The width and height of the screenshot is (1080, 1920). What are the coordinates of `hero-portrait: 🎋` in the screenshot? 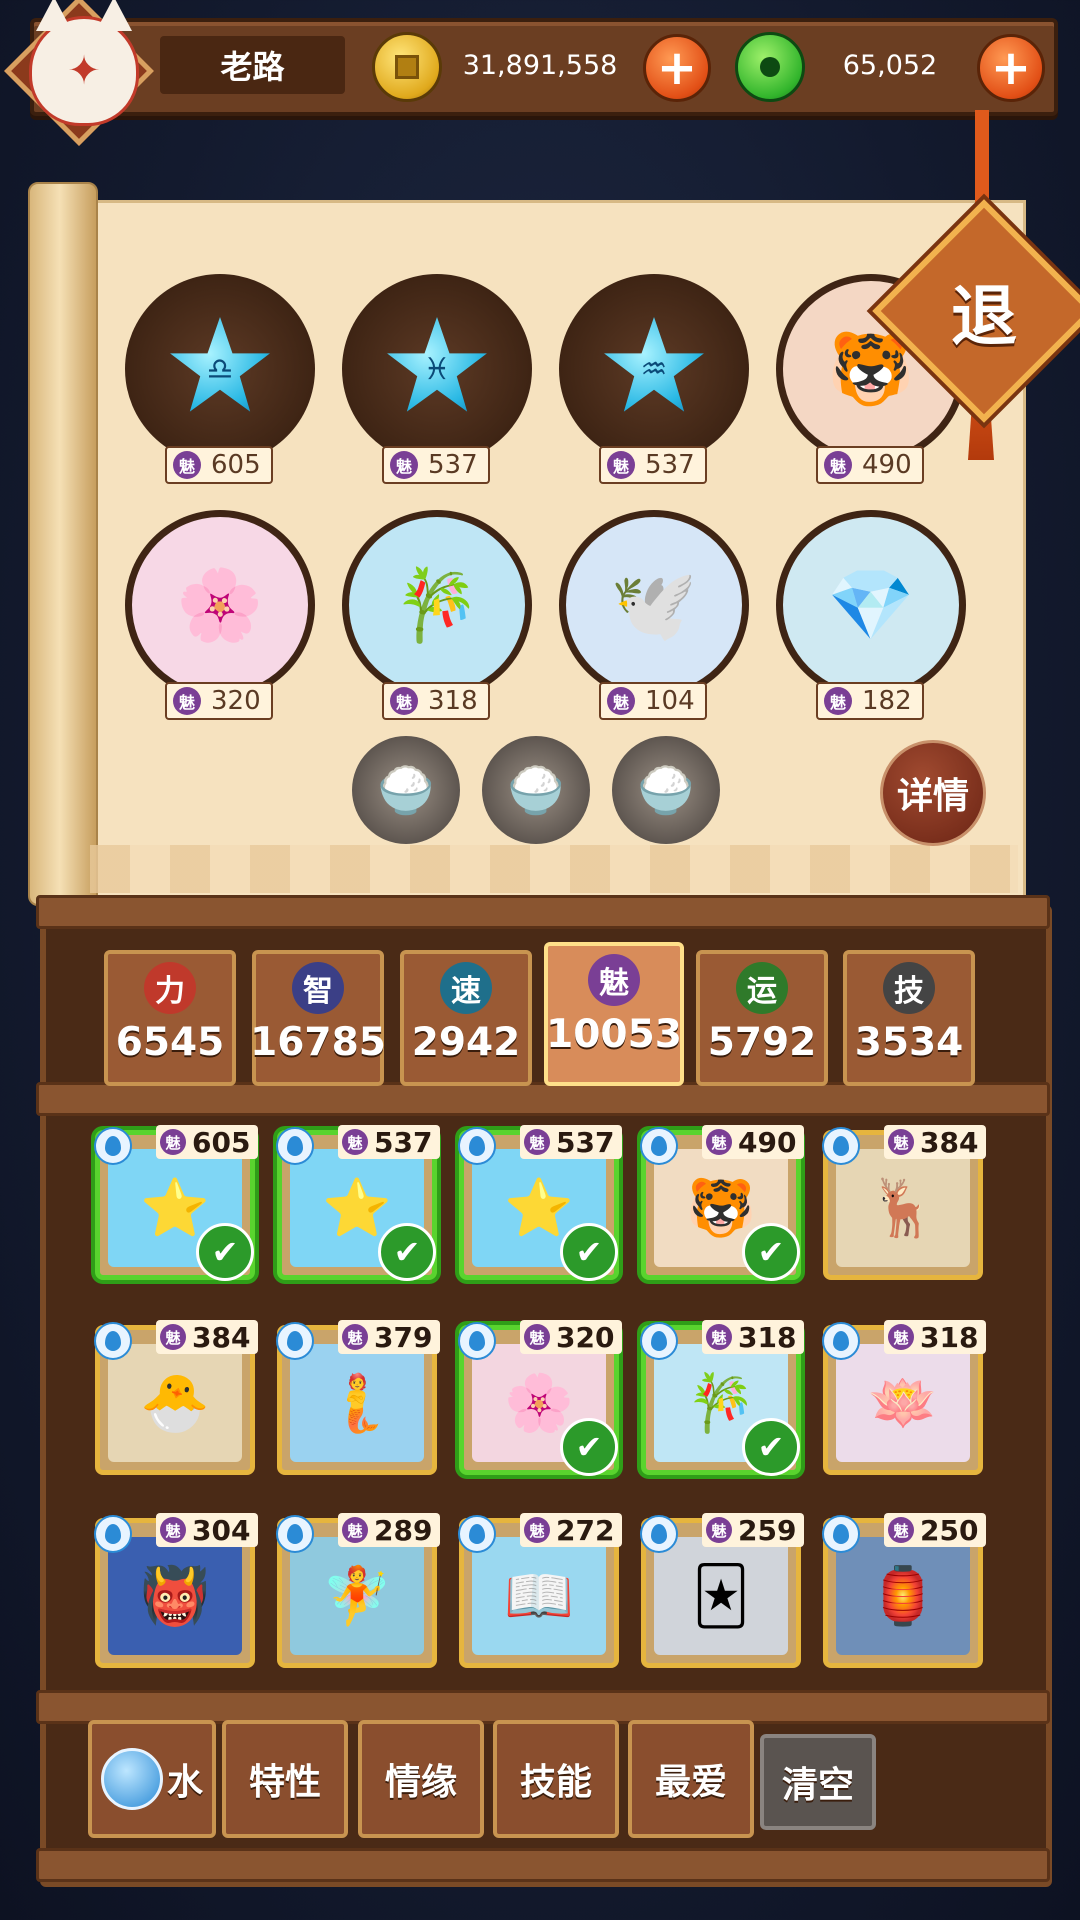 It's located at (437, 605).